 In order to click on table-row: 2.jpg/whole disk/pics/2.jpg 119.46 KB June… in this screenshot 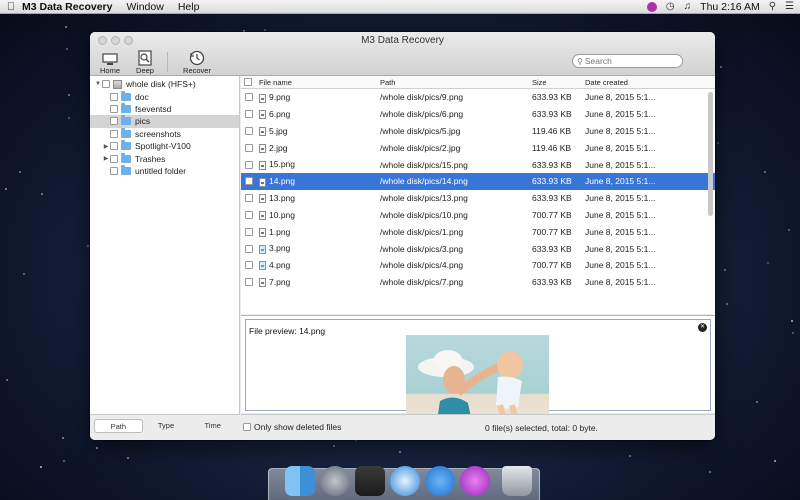, I will do `click(478, 147)`.